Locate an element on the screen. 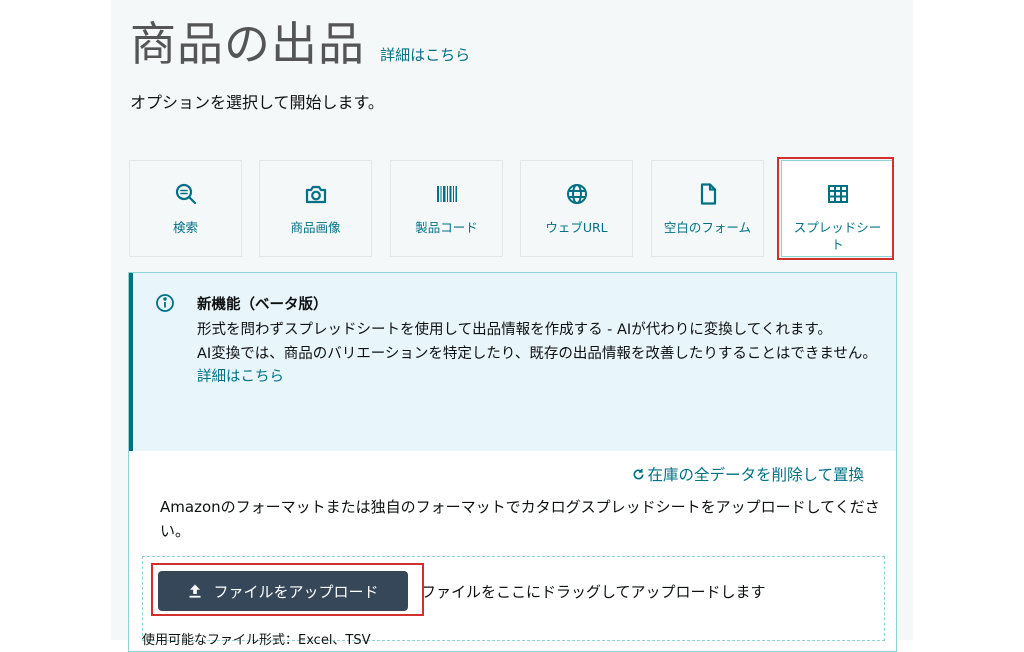  globe-icon is located at coordinates (577, 194).